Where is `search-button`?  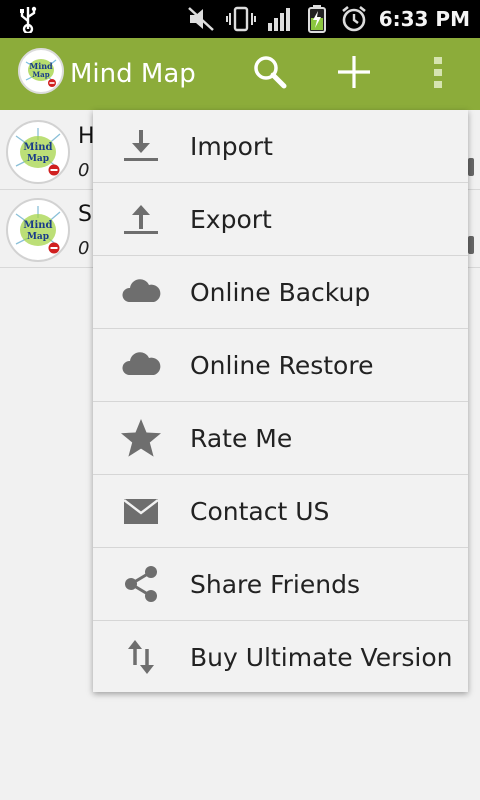
search-button is located at coordinates (270, 74).